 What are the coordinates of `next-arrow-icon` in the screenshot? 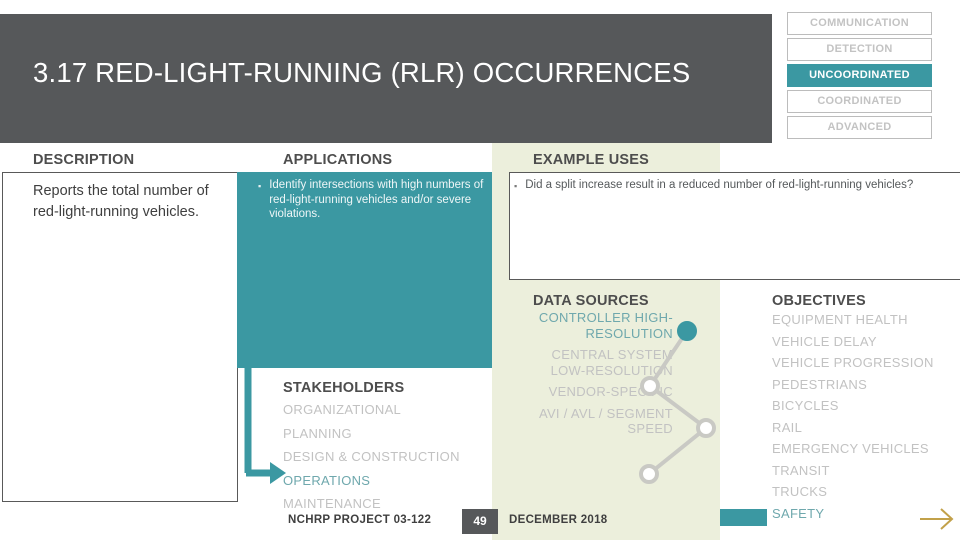 It's located at (937, 519).